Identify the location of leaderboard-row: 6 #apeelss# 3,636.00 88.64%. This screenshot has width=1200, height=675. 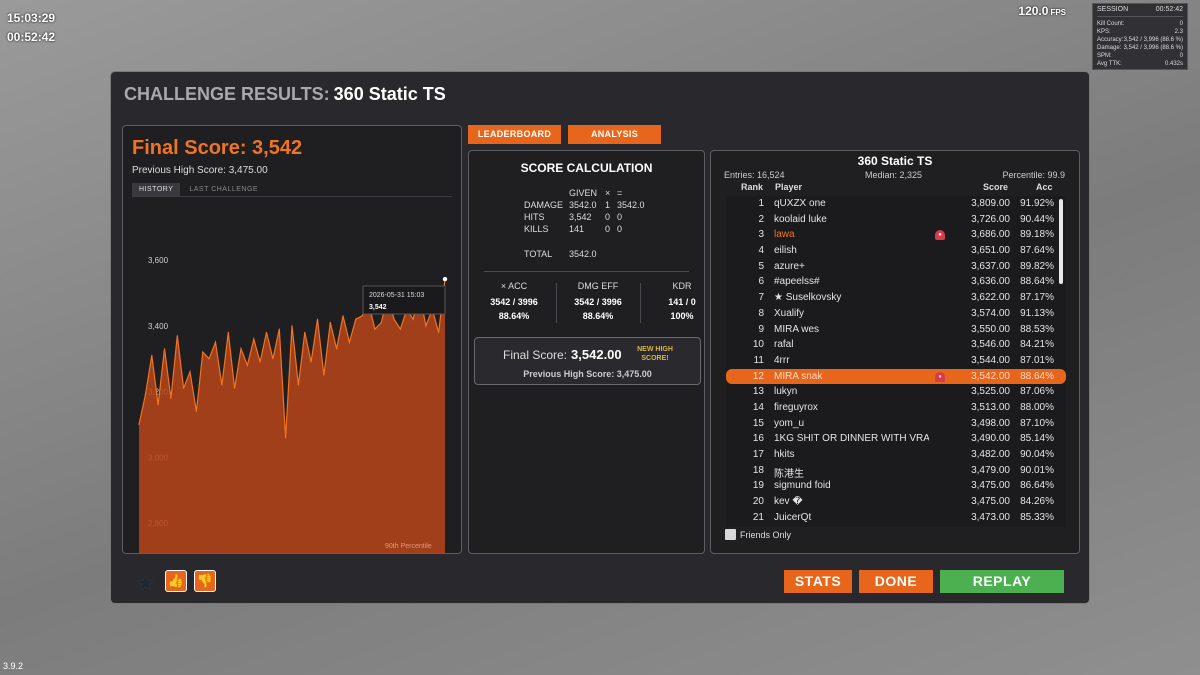
(896, 282).